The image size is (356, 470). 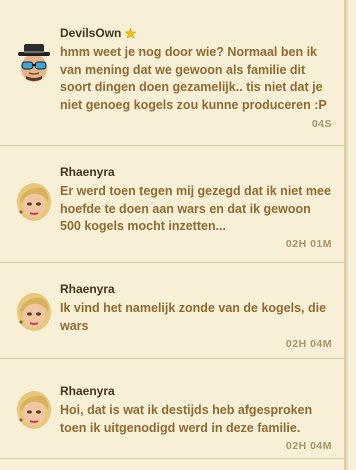 I want to click on mobster-hat-sunglasses-avatar-icon, so click(x=34, y=64).